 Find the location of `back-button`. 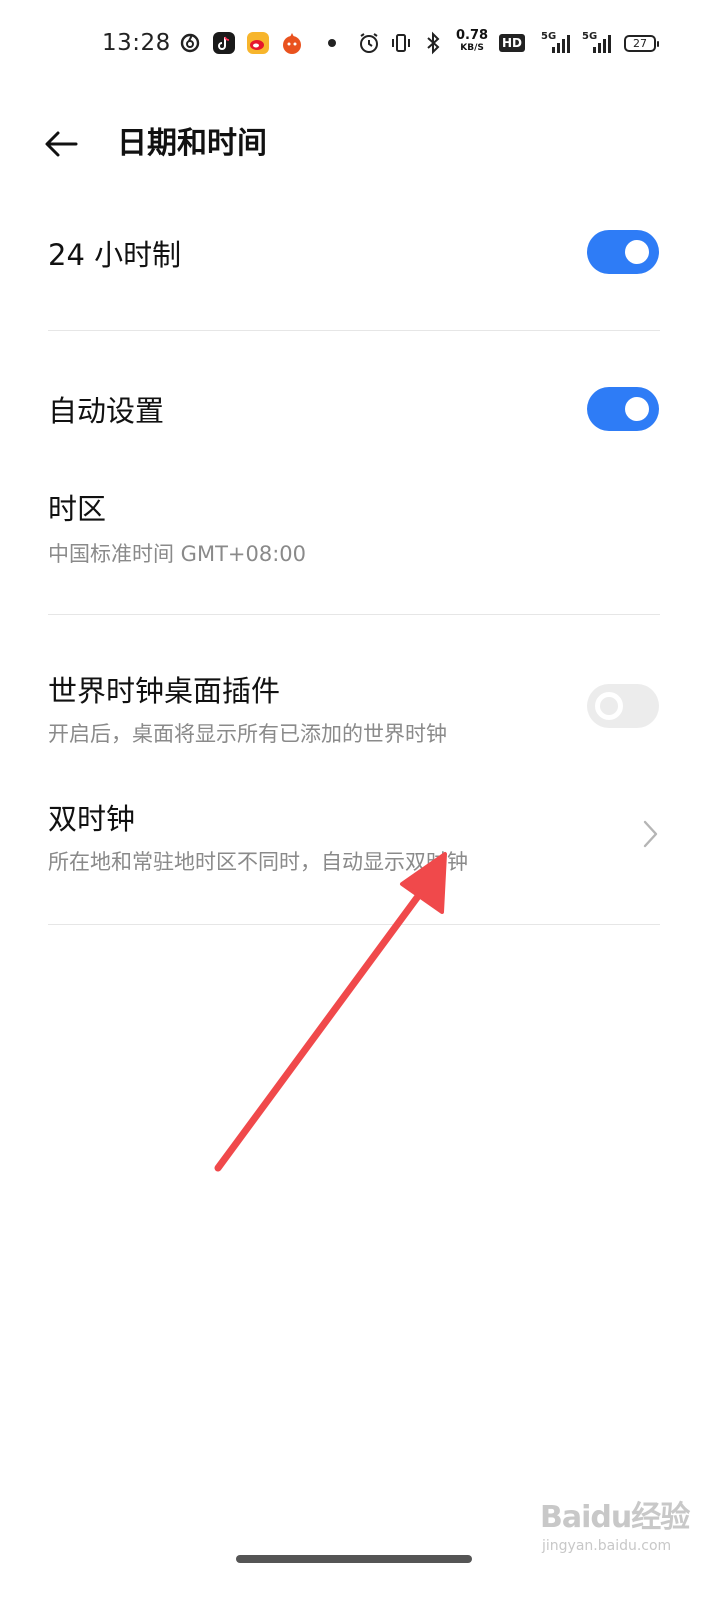

back-button is located at coordinates (62, 144).